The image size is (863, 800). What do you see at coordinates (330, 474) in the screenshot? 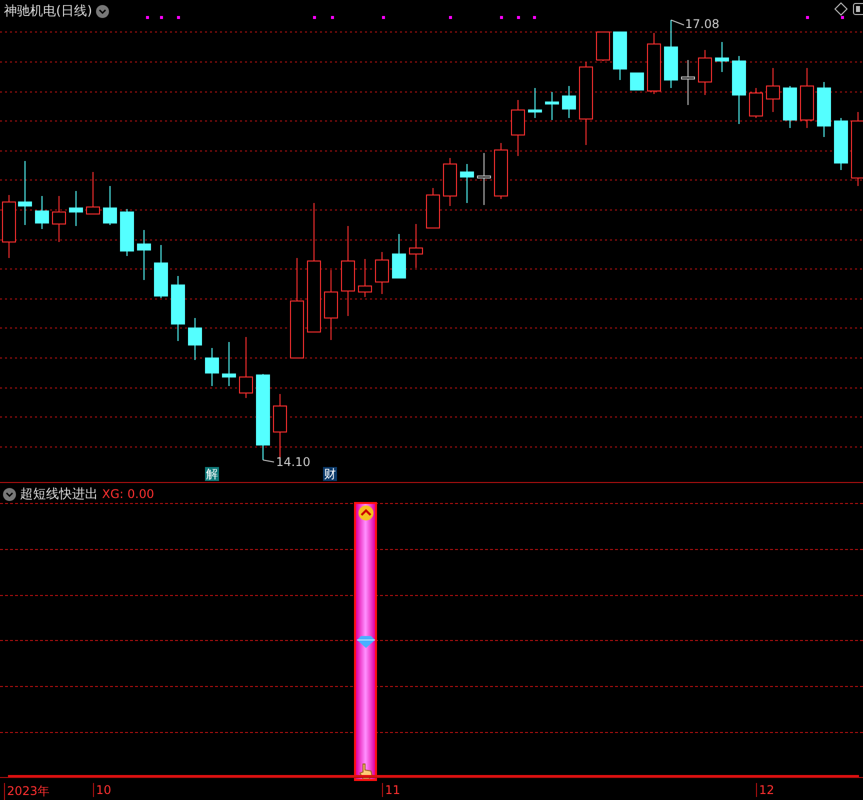
I see `event-marker: 财` at bounding box center [330, 474].